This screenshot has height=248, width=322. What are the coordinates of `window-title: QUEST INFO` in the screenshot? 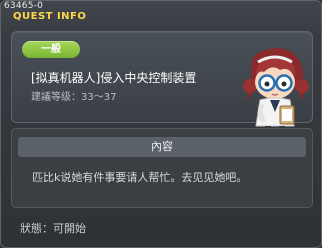 It's located at (50, 16).